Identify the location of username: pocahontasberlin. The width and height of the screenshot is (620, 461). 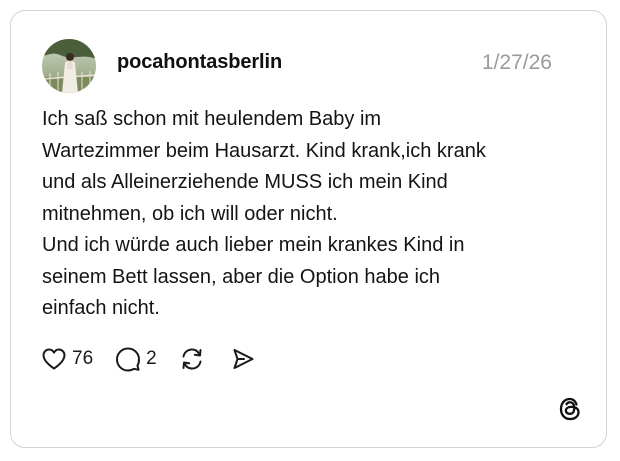
(199, 62).